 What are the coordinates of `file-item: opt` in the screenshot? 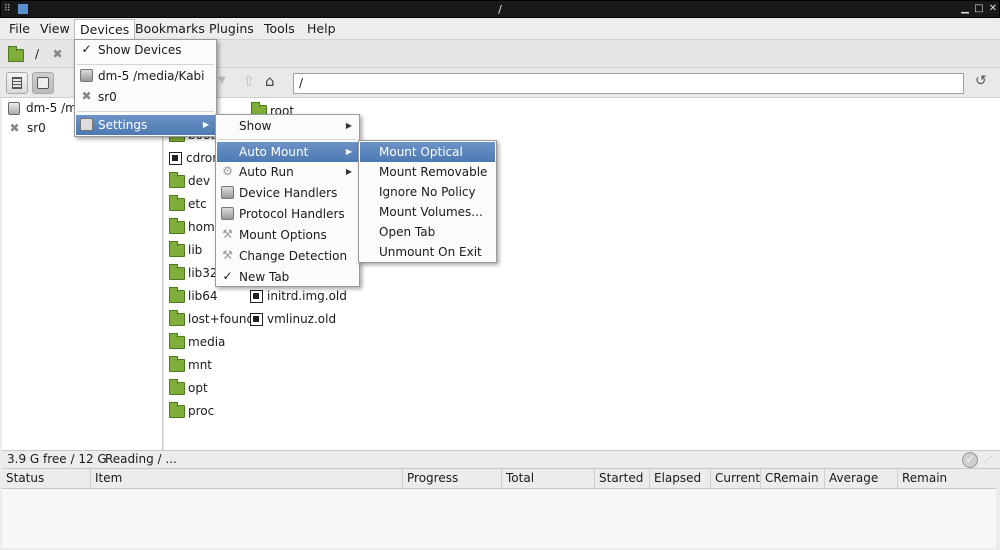 It's located at (188, 388).